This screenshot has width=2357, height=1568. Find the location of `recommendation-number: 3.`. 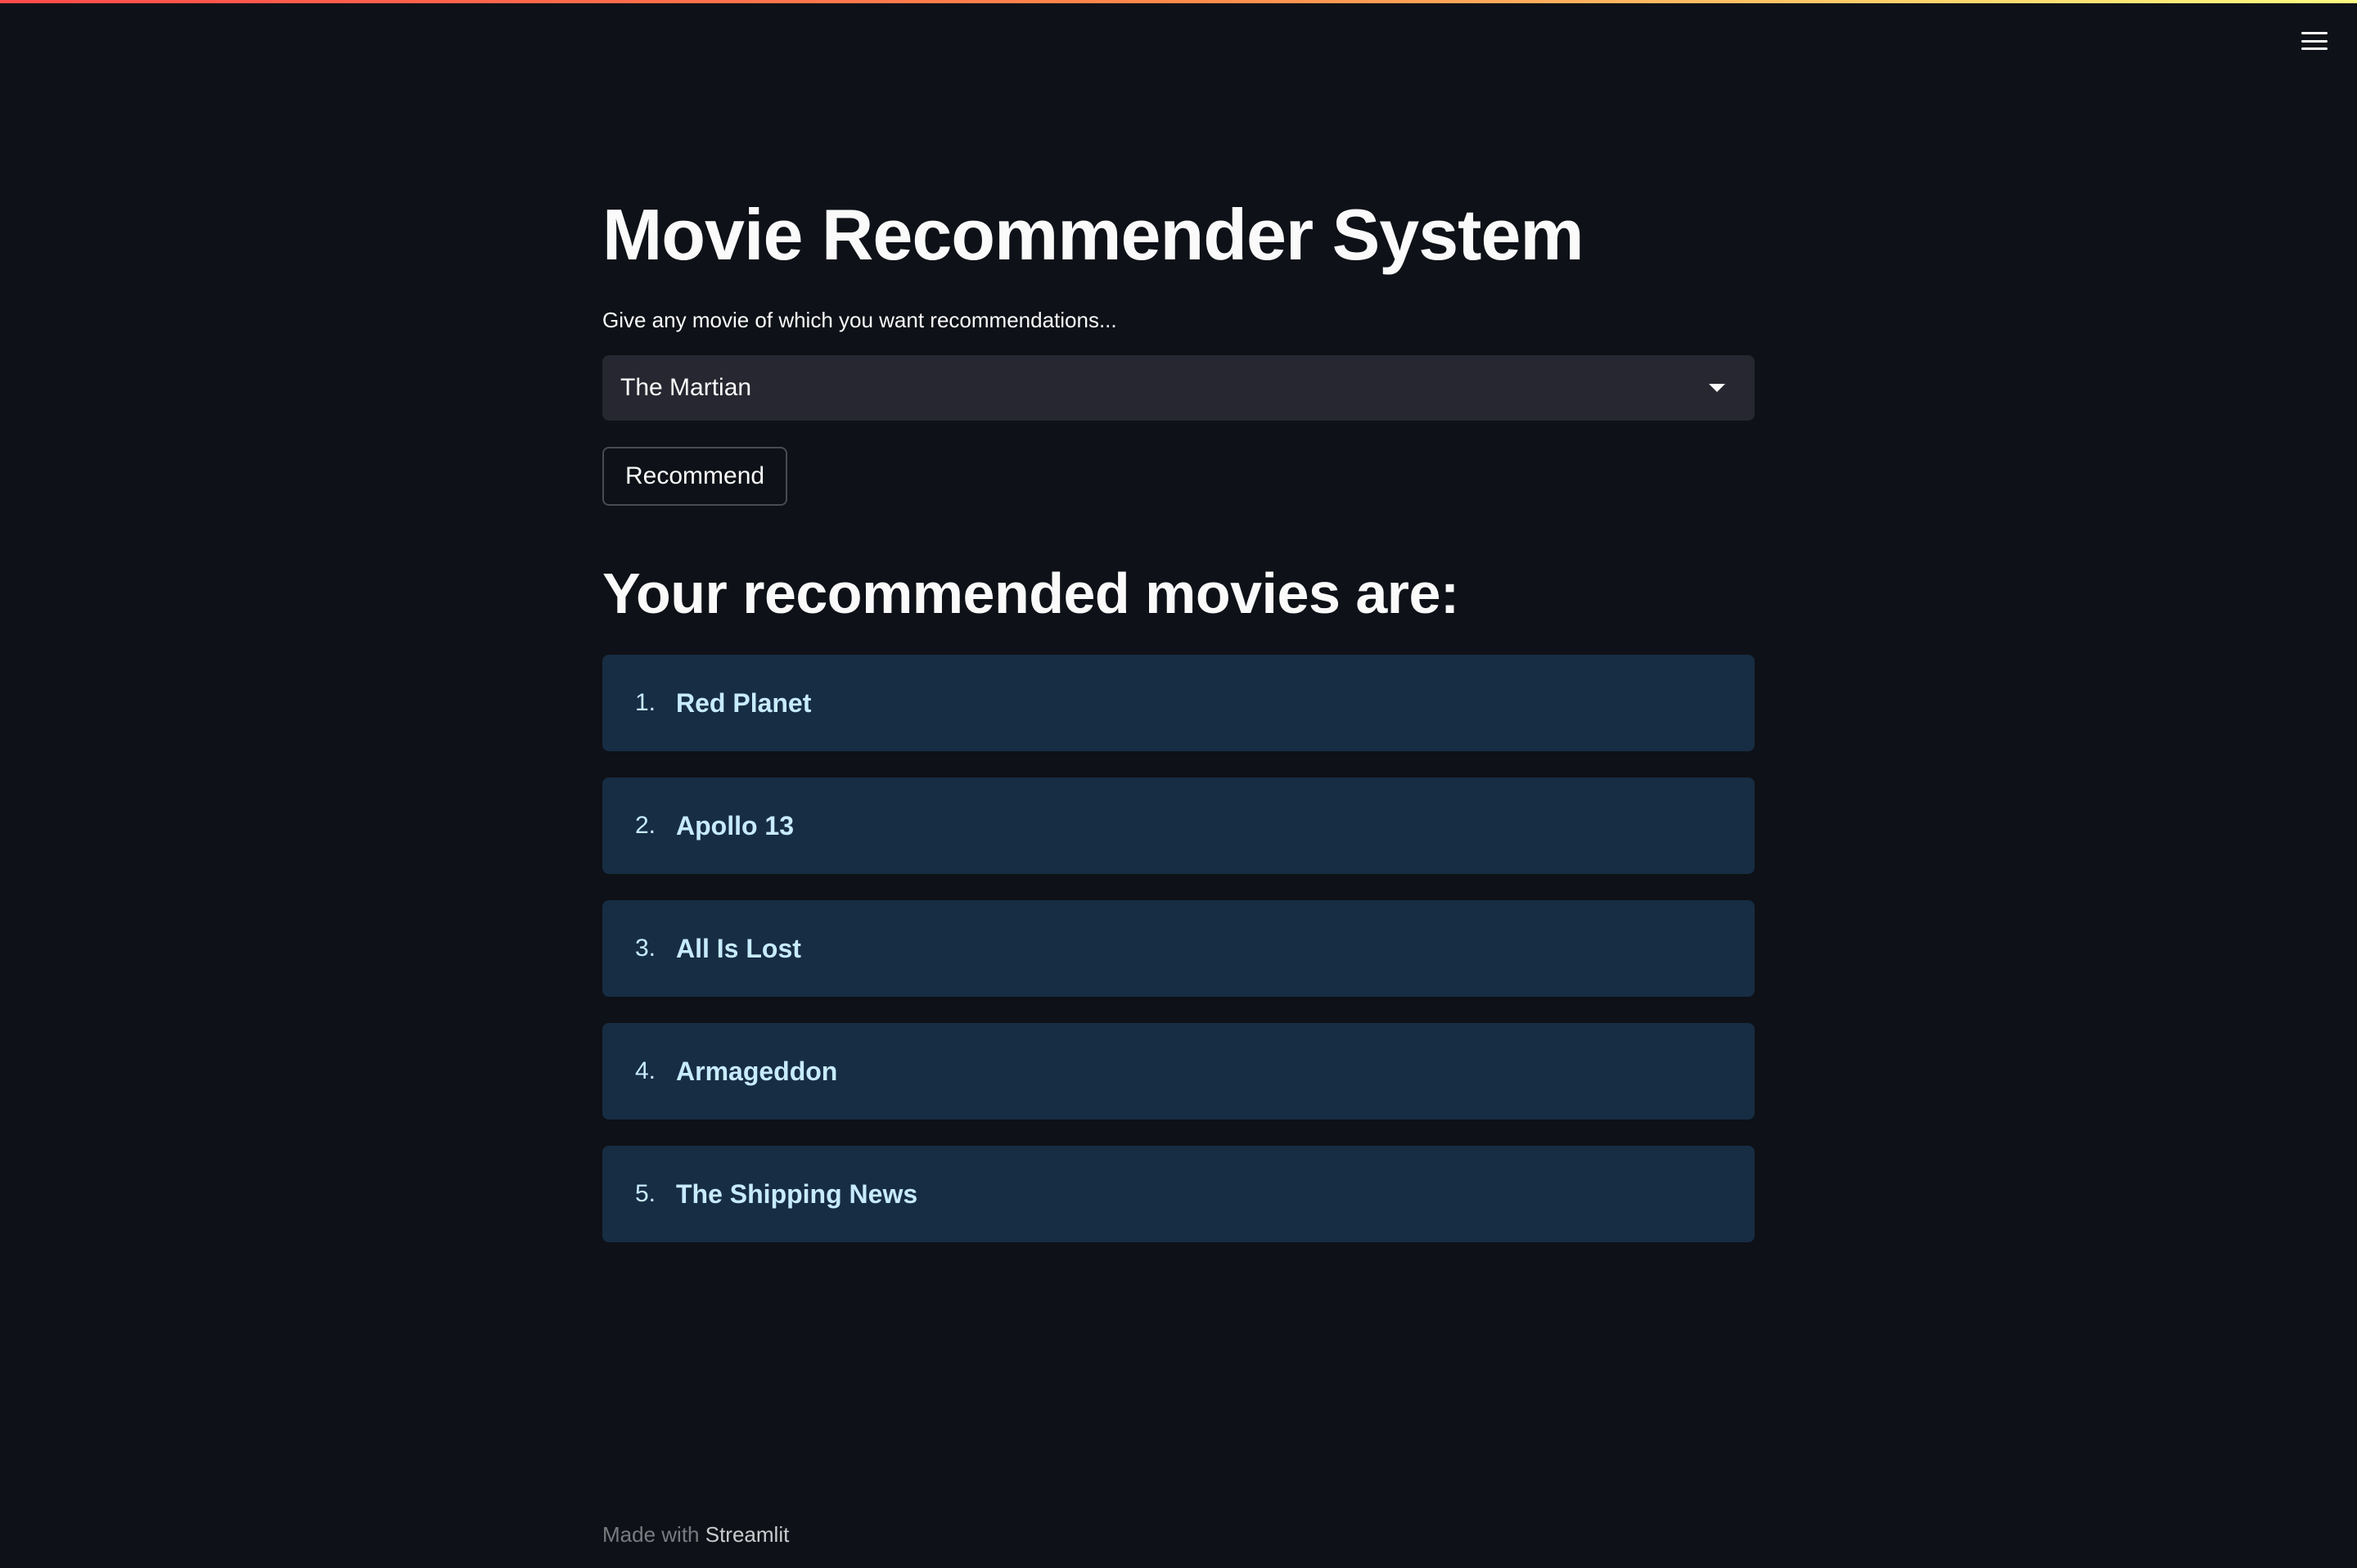

recommendation-number: 3. is located at coordinates (645, 948).